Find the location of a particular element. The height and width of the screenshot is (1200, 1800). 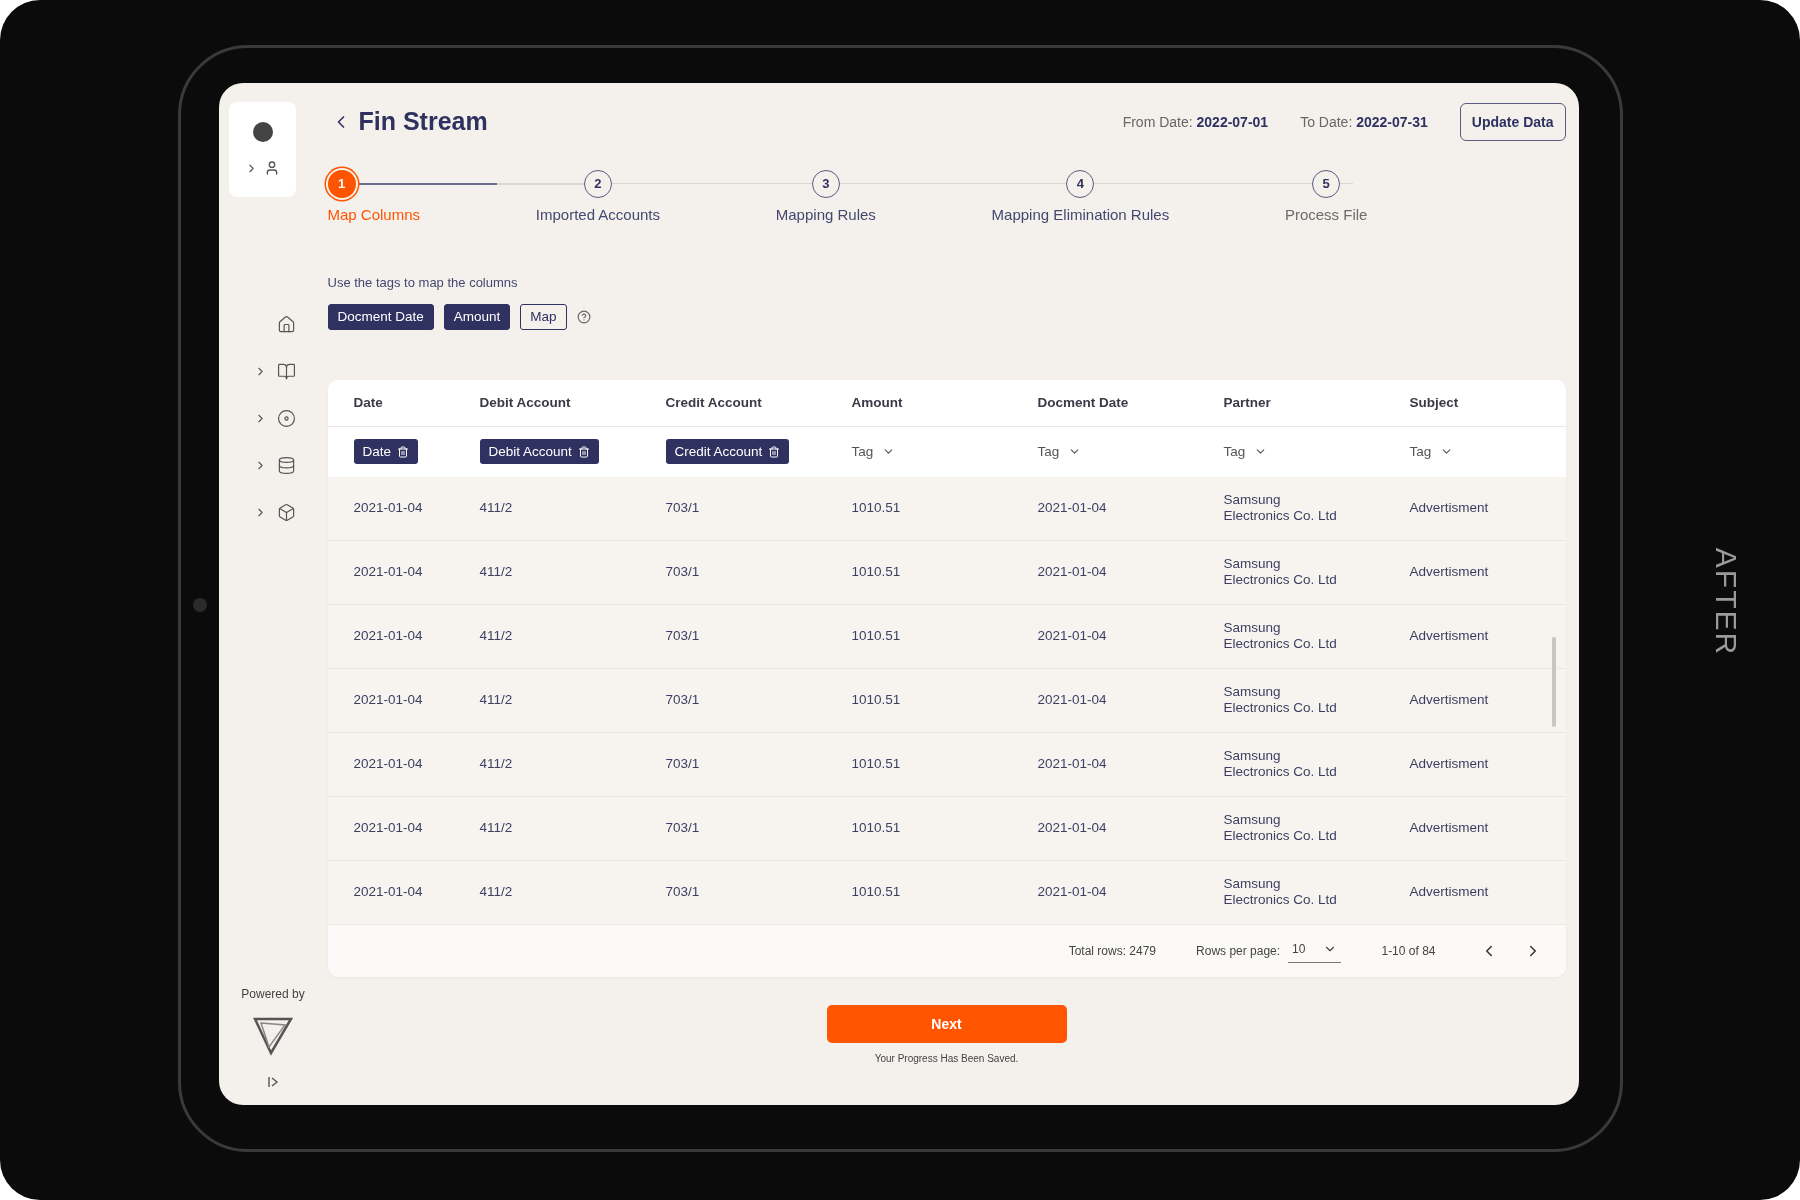

page-range: 1-10 of 84 is located at coordinates (1408, 950).